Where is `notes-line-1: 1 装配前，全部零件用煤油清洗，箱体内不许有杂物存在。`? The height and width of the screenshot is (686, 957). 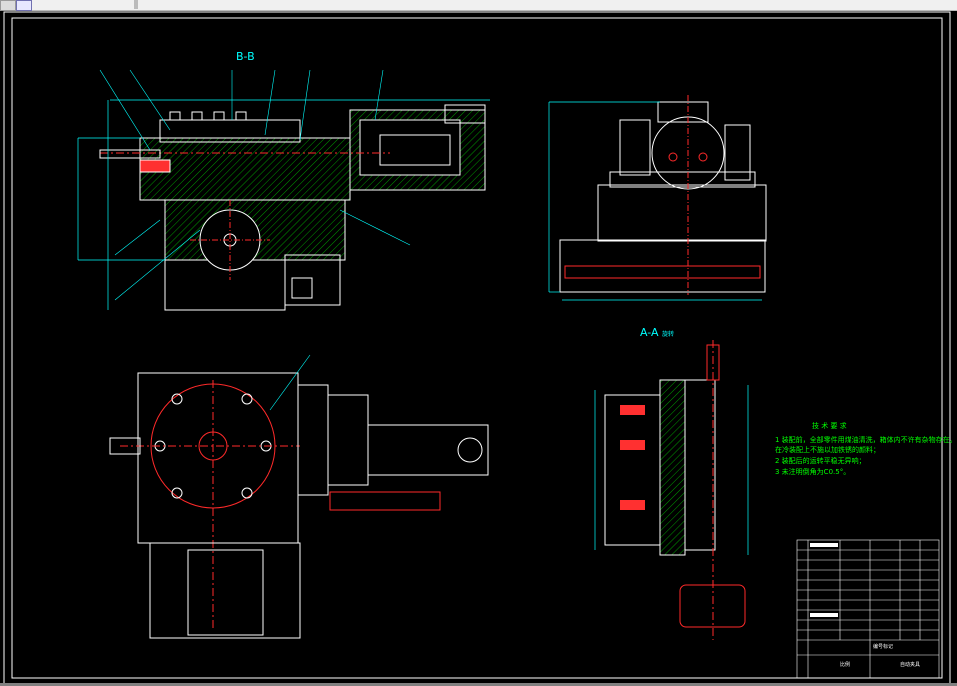
notes-line-1: 1 装配前，全部零件用煤油清洗，箱体内不许有杂物存在。 is located at coordinates (866, 439).